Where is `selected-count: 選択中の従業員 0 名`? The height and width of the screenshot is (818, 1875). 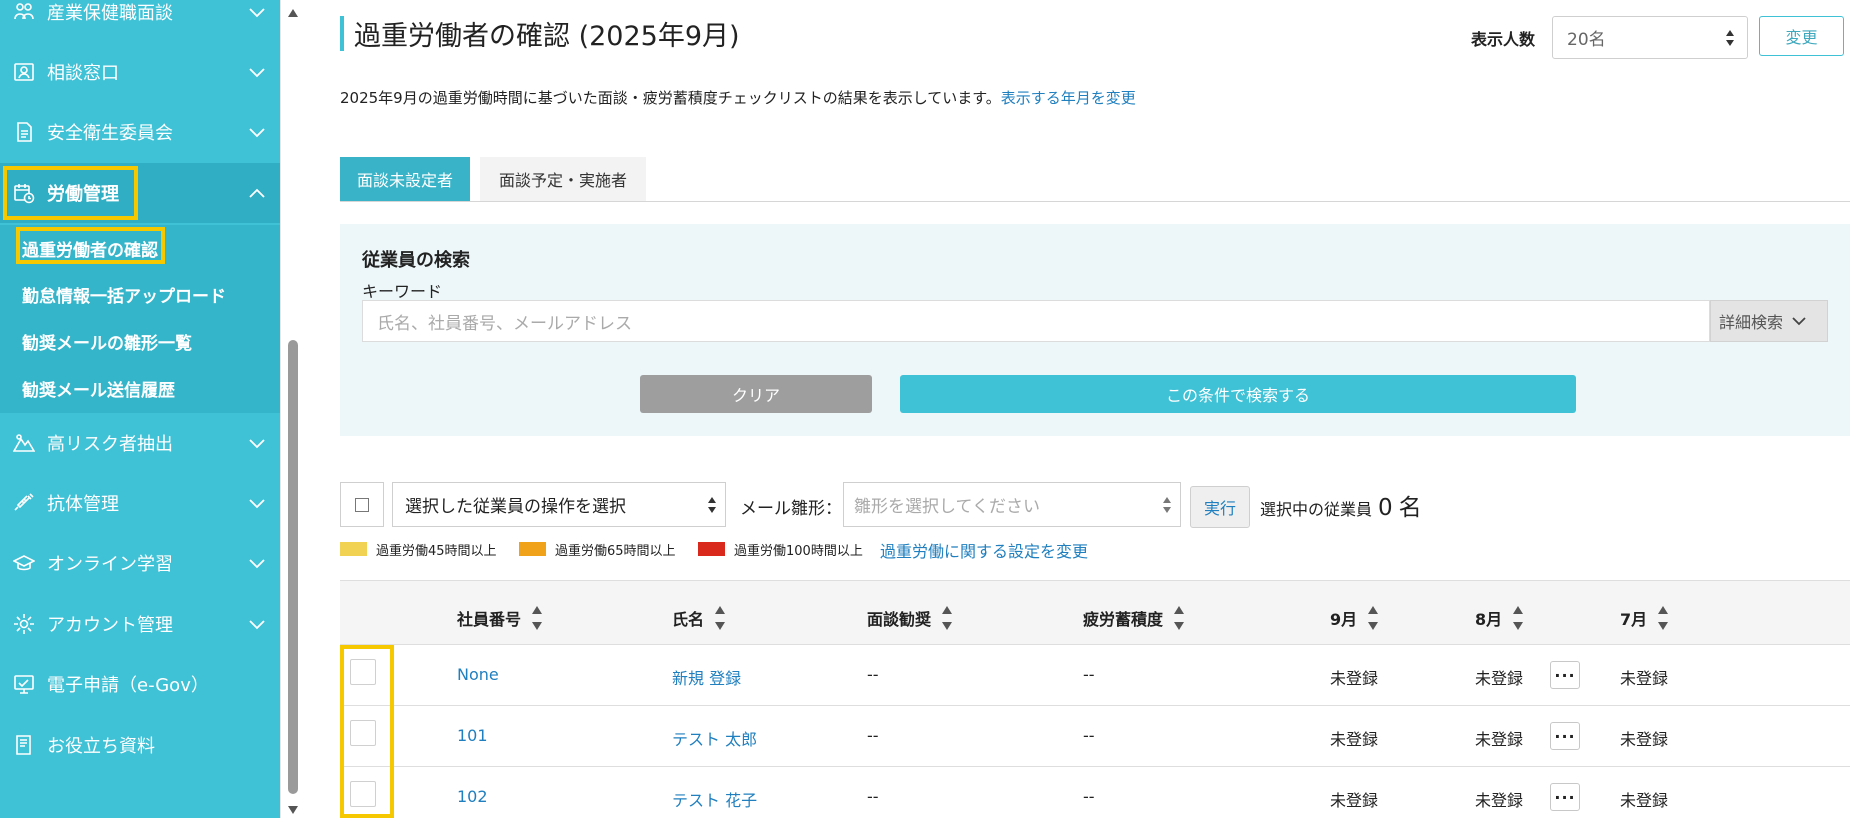 selected-count: 選択中の従業員 0 名 is located at coordinates (1341, 505).